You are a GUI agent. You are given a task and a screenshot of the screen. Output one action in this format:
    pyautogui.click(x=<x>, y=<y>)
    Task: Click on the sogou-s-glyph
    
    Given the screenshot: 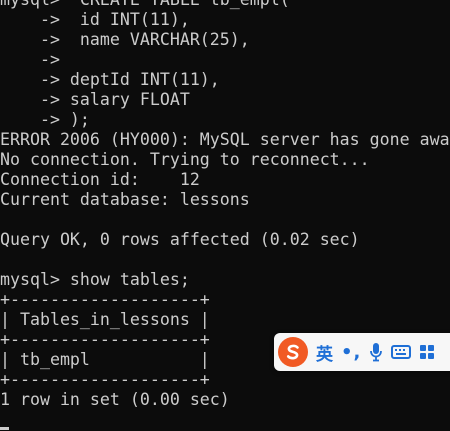 What is the action you would take?
    pyautogui.click(x=292, y=352)
    